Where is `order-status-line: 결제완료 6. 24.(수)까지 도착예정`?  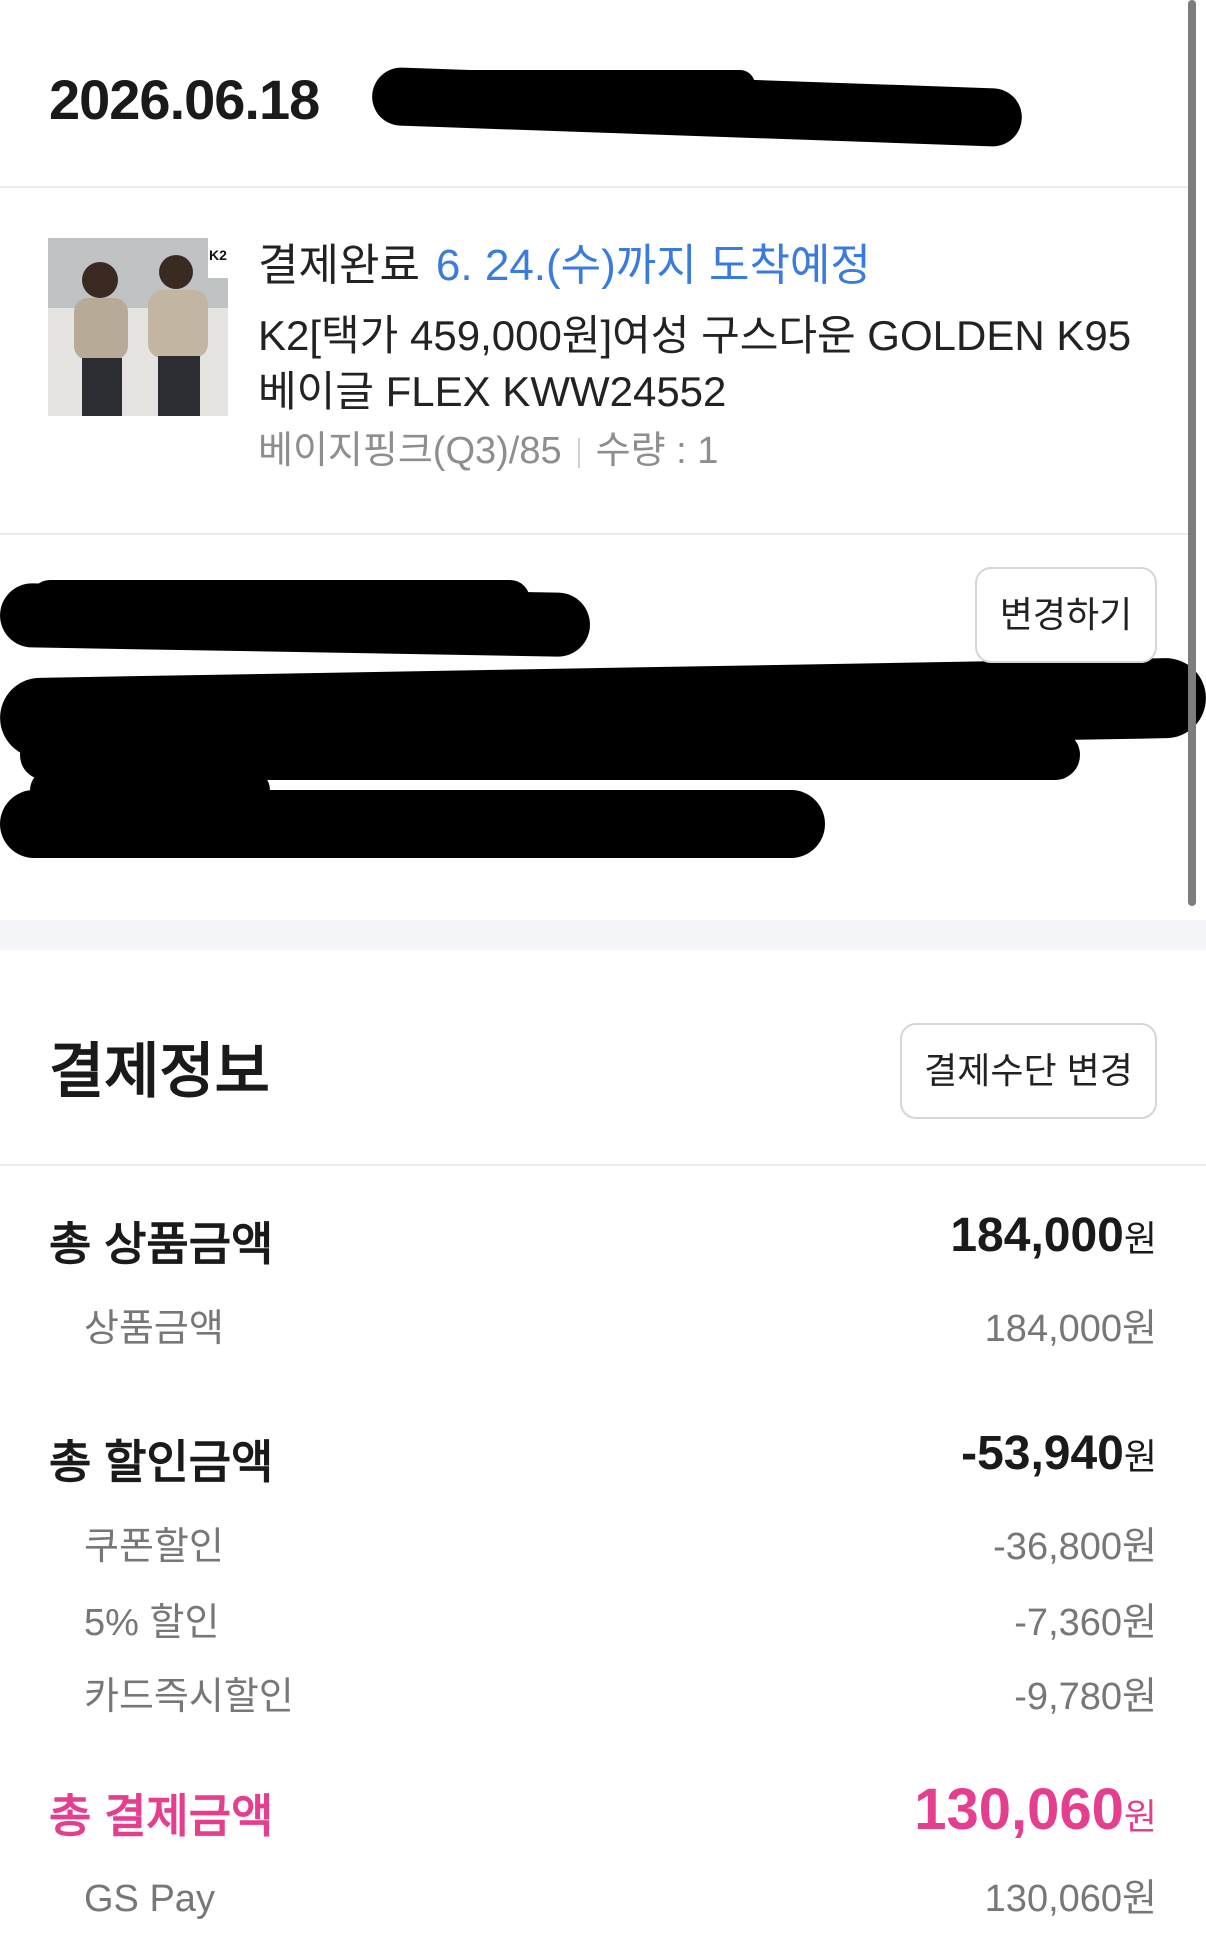
order-status-line: 결제완료 6. 24.(수)까지 도착예정 is located at coordinates (564, 266).